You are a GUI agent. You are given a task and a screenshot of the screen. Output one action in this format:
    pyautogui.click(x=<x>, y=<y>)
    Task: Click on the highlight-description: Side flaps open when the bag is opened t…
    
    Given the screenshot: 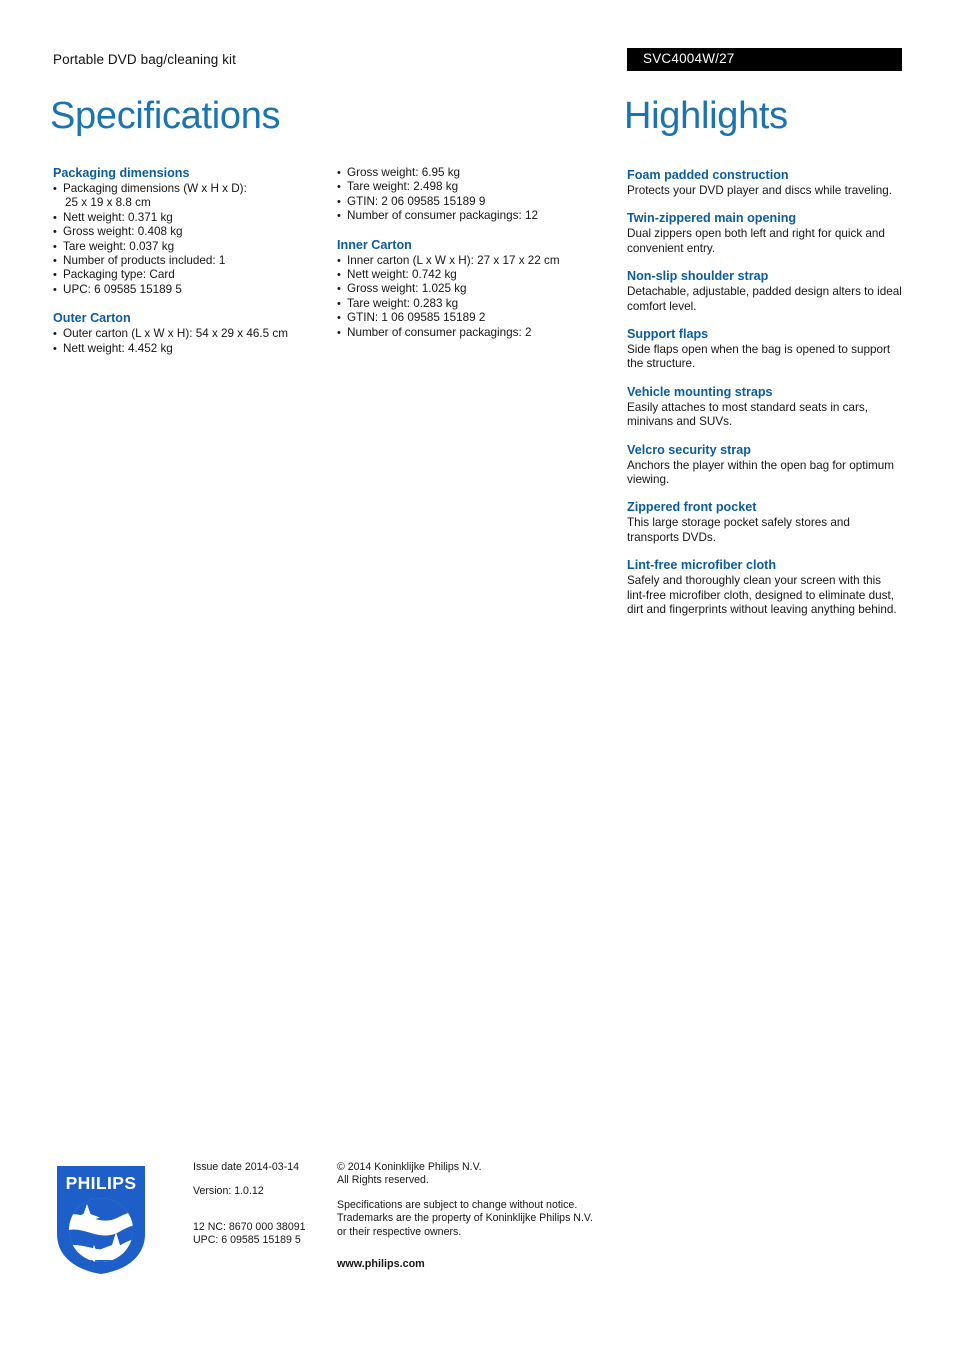 What is the action you would take?
    pyautogui.click(x=759, y=357)
    